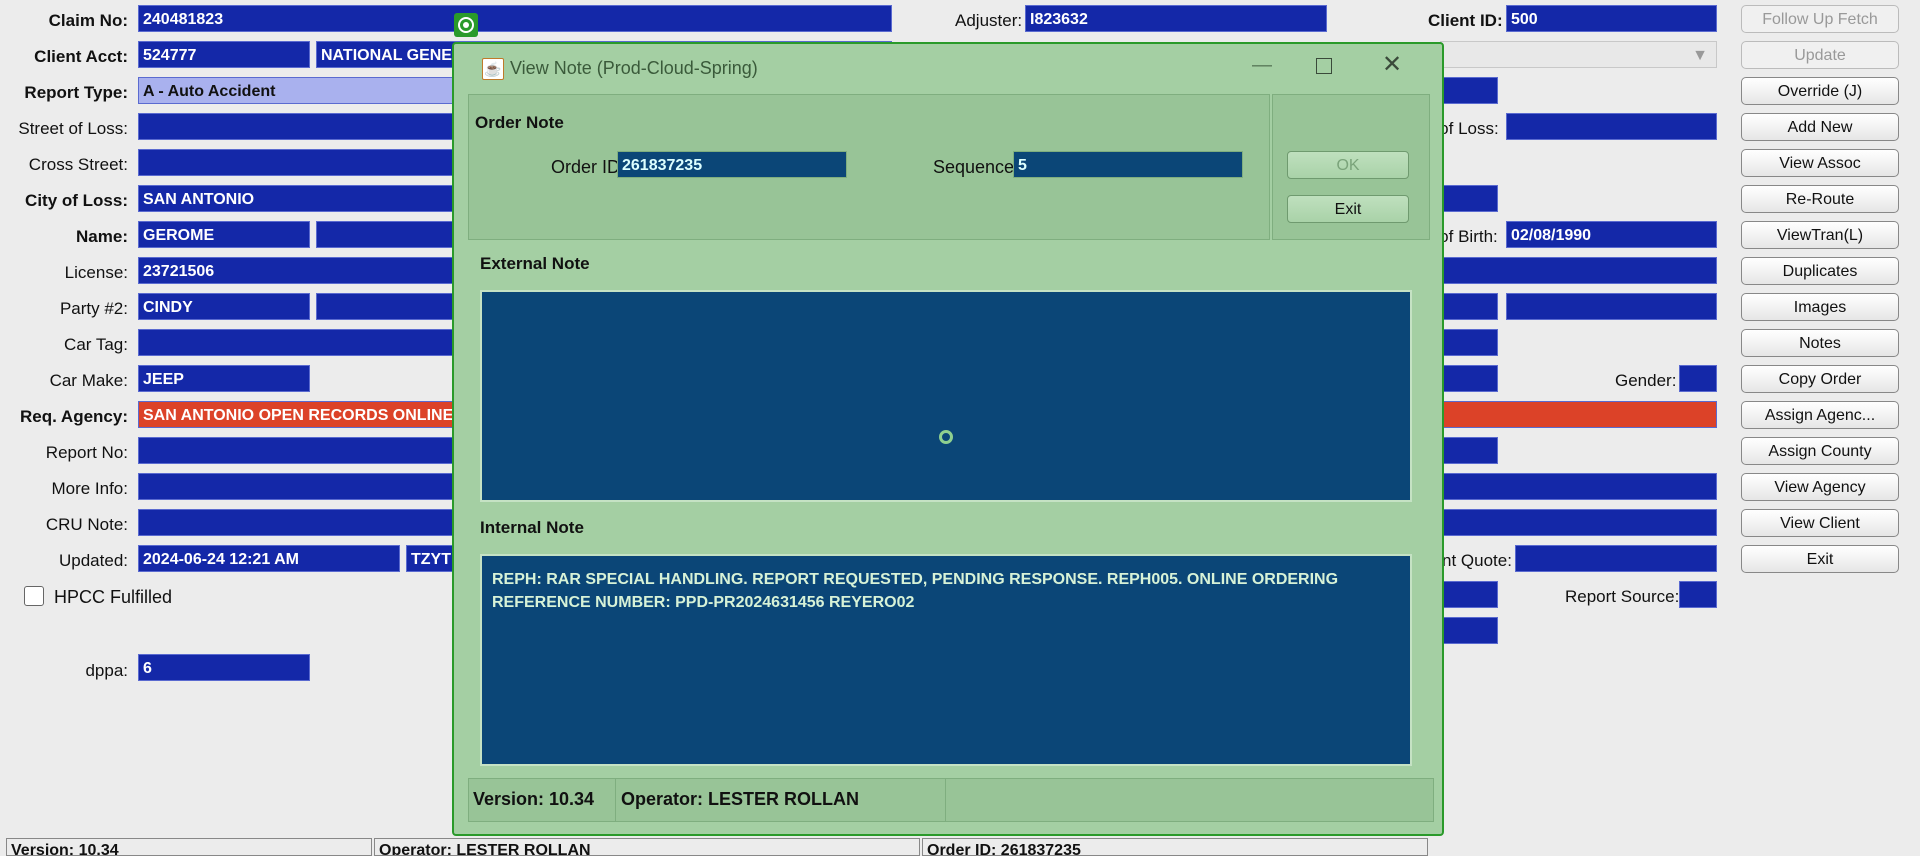 This screenshot has height=856, width=1920. I want to click on hpcc-extra-field, so click(1469, 594).